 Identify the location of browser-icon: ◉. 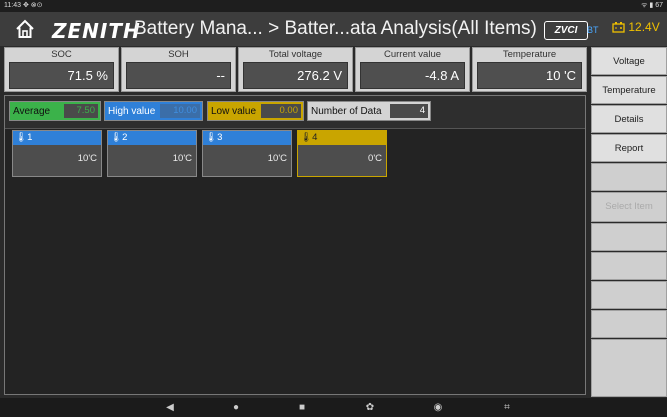
(438, 407).